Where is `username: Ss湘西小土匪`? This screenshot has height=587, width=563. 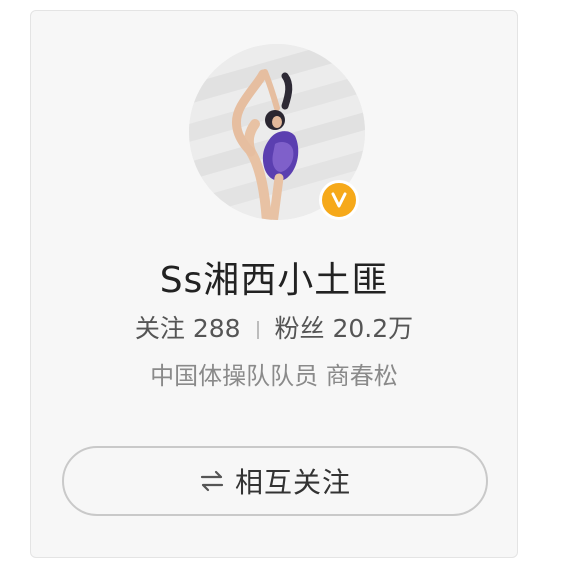 username: Ss湘西小土匪 is located at coordinates (274, 280).